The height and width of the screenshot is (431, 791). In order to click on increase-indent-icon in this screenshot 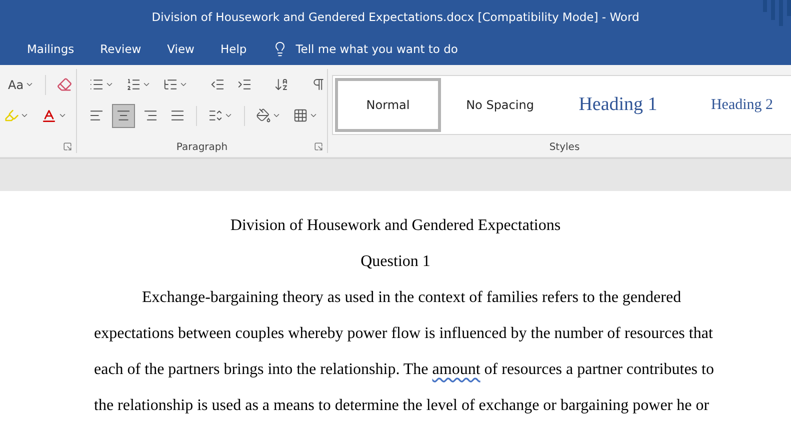, I will do `click(244, 84)`.